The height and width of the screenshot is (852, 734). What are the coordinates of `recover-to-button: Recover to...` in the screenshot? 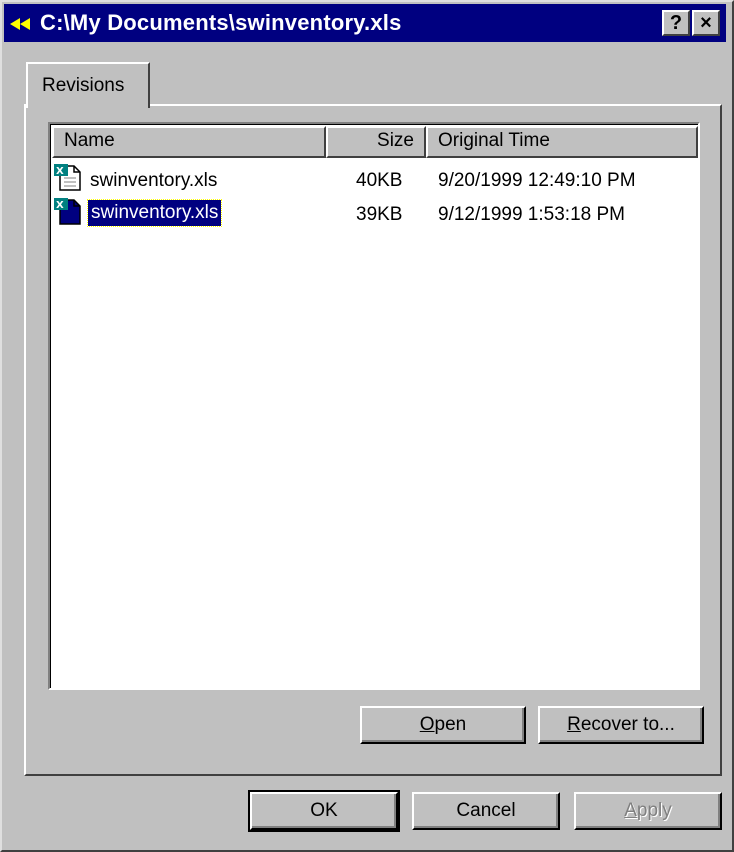 It's located at (621, 725).